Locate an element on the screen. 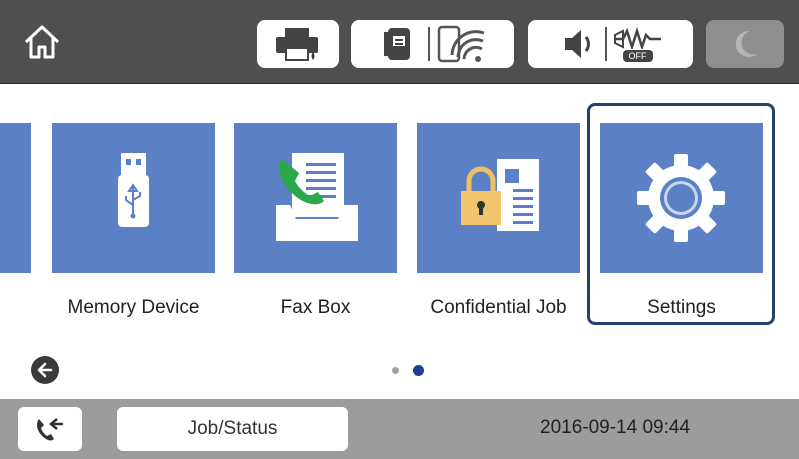  selection-highlight is located at coordinates (681, 214).